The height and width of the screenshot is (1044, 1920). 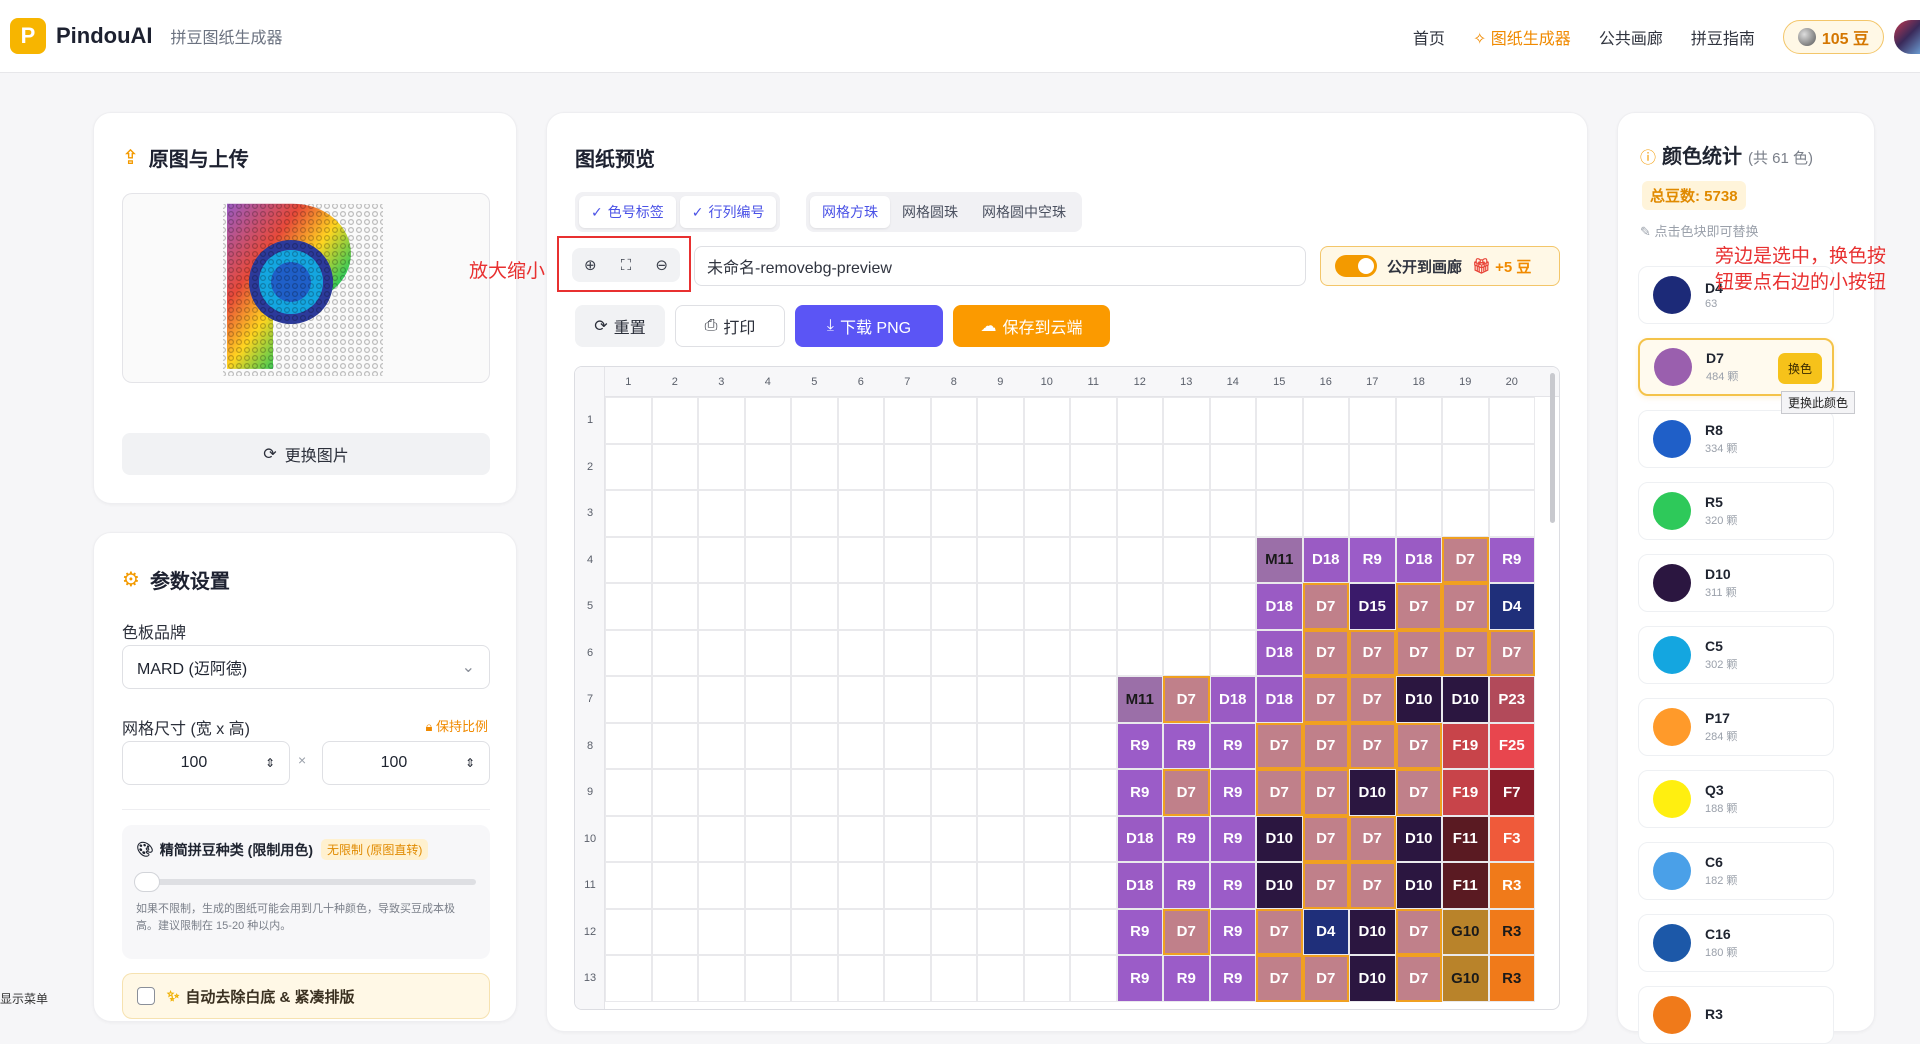 What do you see at coordinates (1465, 931) in the screenshot?
I see `bead-cell: G10` at bounding box center [1465, 931].